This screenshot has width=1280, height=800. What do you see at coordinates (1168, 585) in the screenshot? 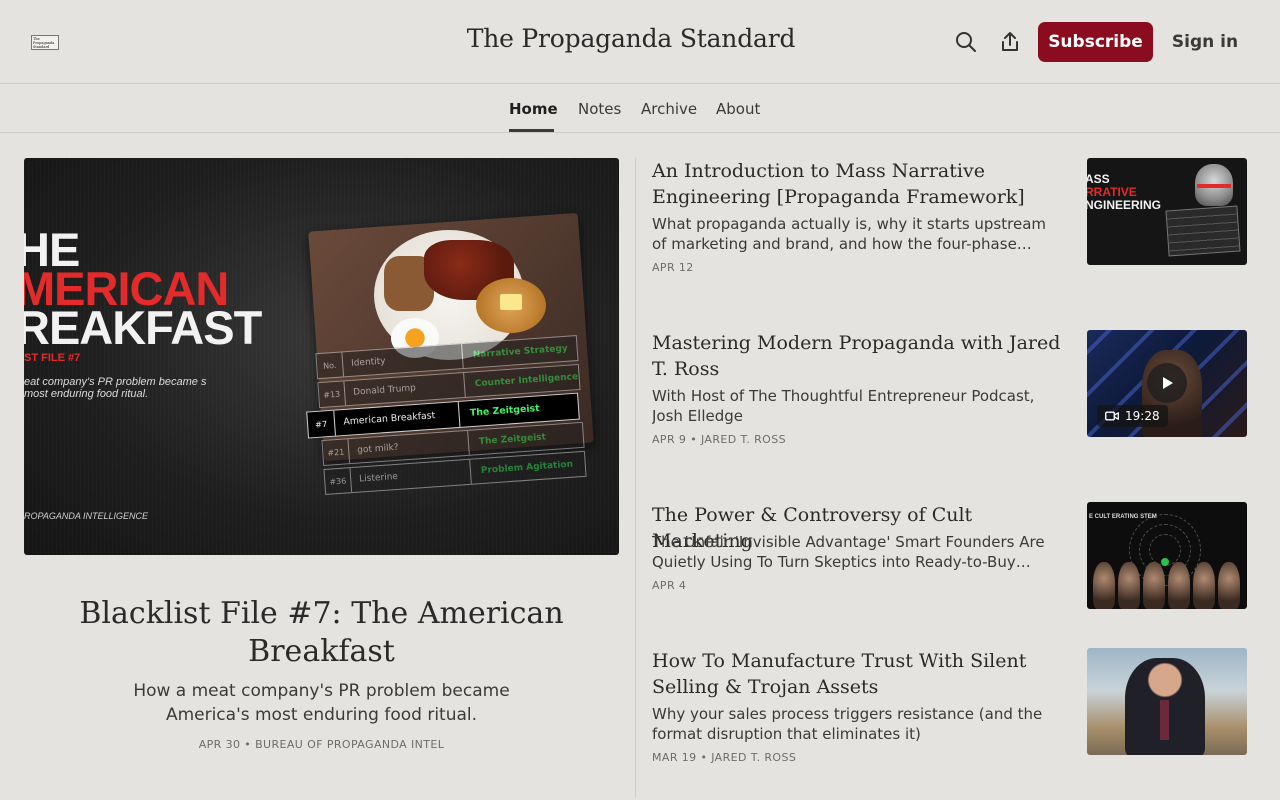
I see `faces-row` at bounding box center [1168, 585].